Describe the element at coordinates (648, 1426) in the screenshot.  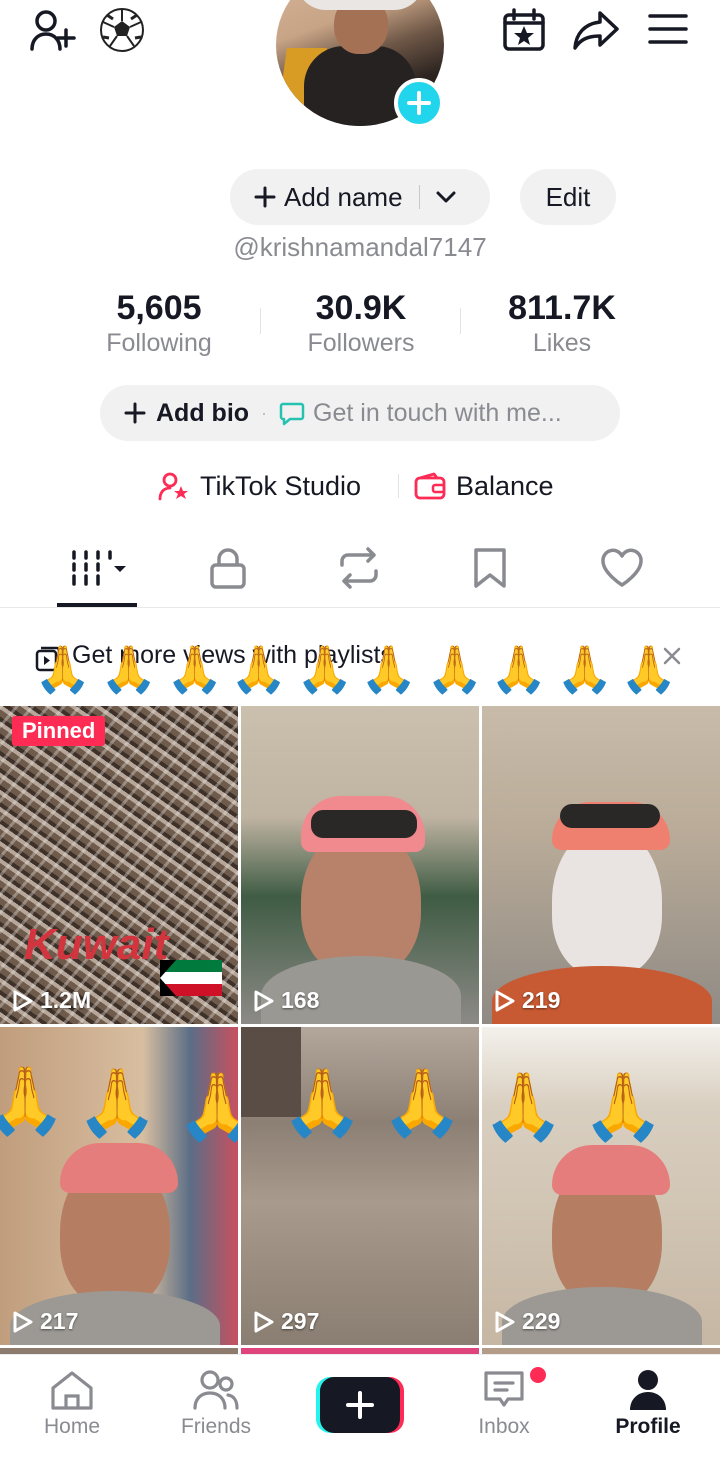
I see `nav-profile-label: Profile` at that location.